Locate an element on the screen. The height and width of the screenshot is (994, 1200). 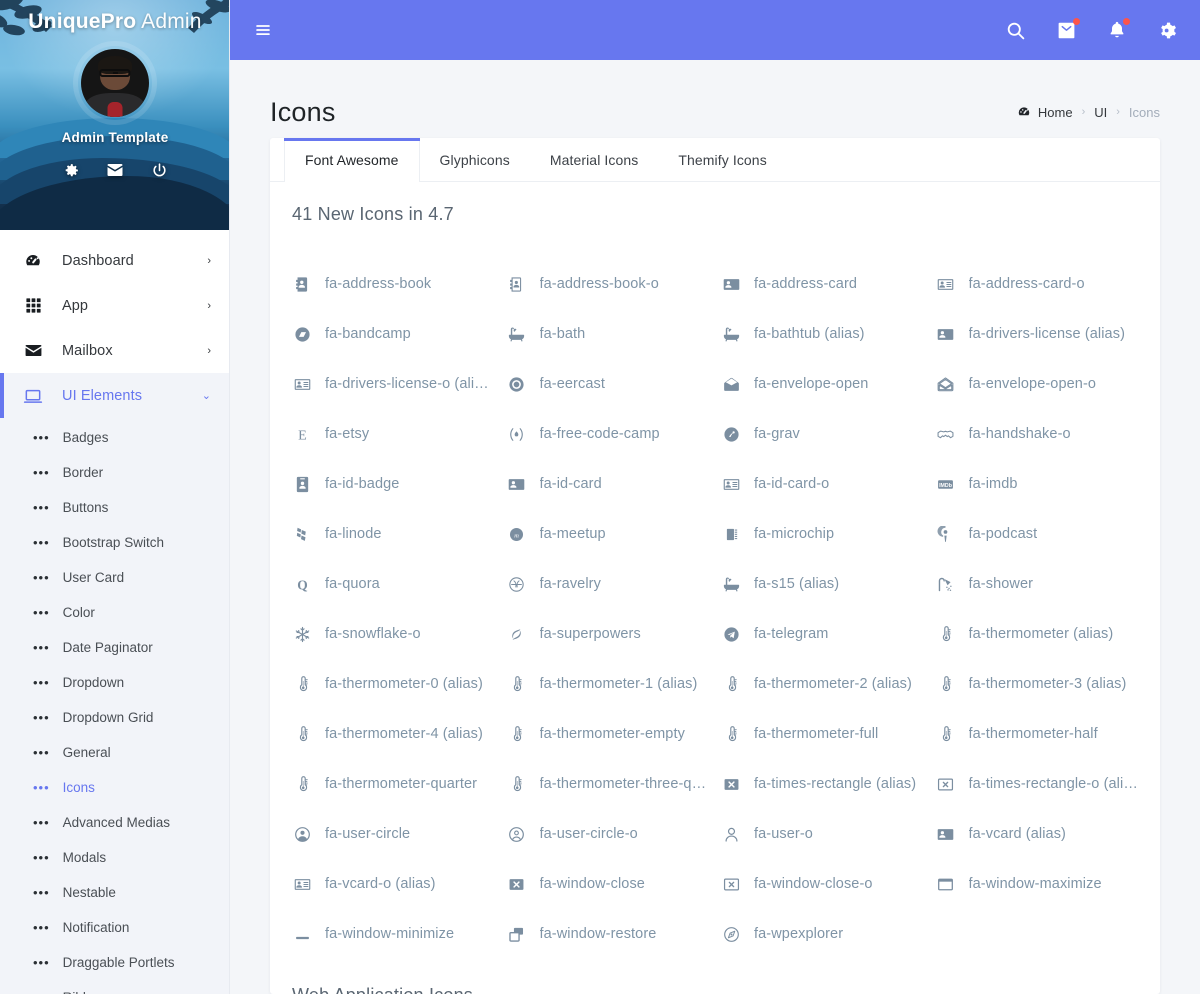
sidebar-subitem-label: Icons is located at coordinates (78, 787).